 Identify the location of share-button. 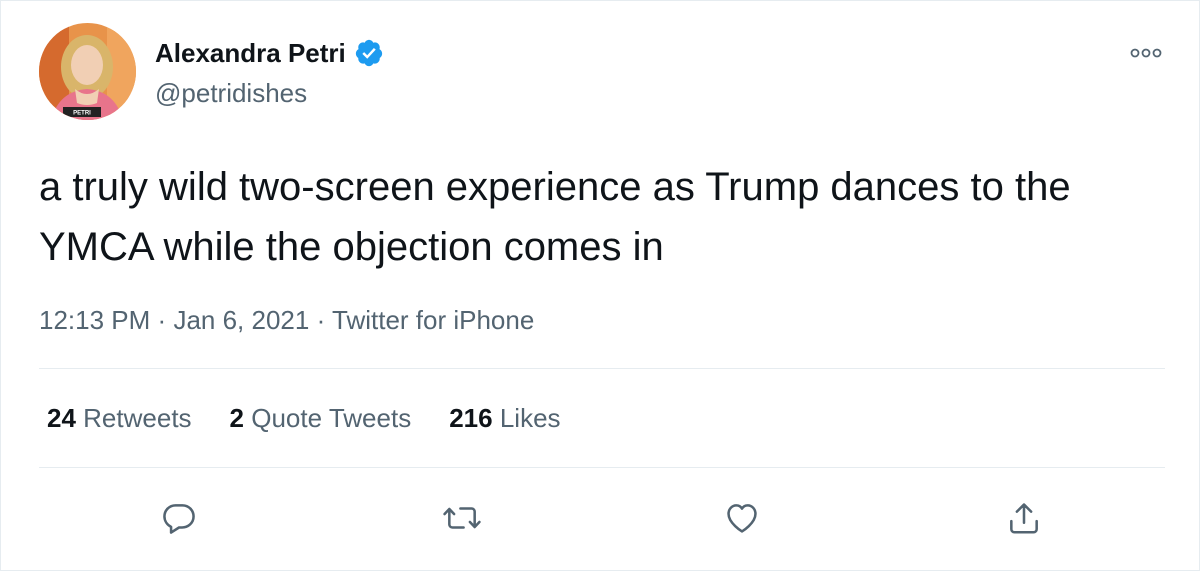
(1024, 518).